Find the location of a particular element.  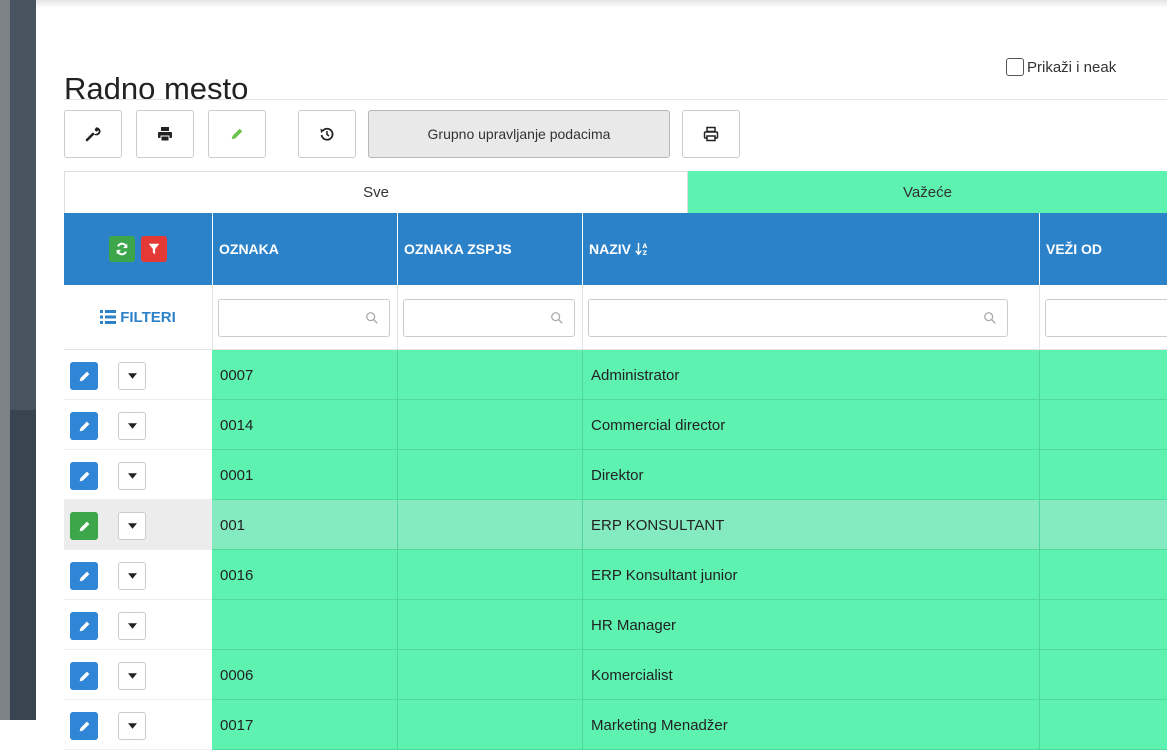

cell-oznaka is located at coordinates (304, 625).